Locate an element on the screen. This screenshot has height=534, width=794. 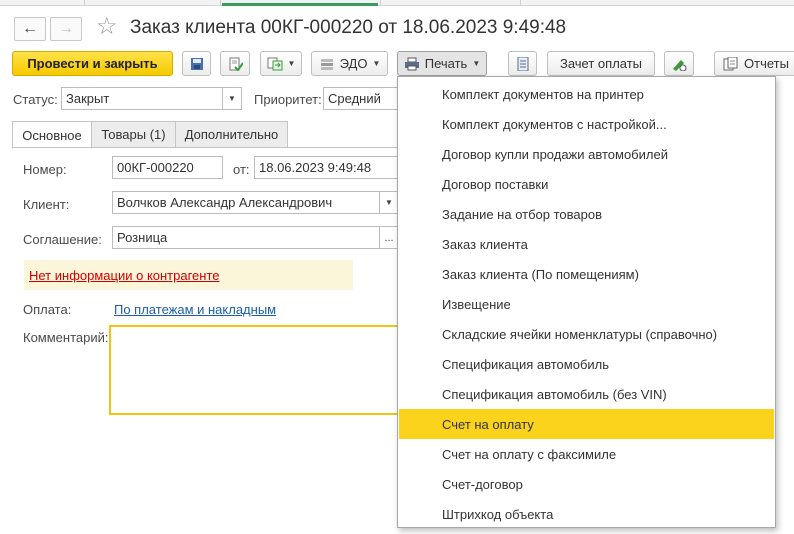
comment-label: Комментарий: is located at coordinates (66, 337).